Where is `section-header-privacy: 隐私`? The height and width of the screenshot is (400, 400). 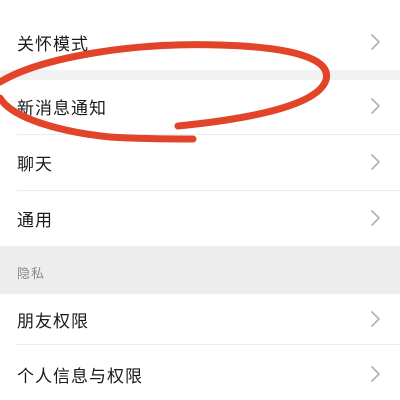 section-header-privacy: 隐私 is located at coordinates (200, 270).